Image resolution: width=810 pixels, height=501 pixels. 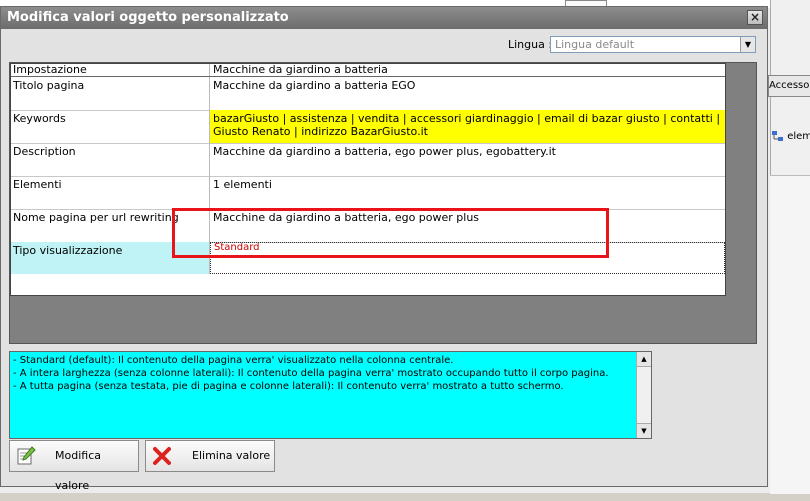 I want to click on grid-header-col2: Macchine da giardino a batteria, so click(x=300, y=70).